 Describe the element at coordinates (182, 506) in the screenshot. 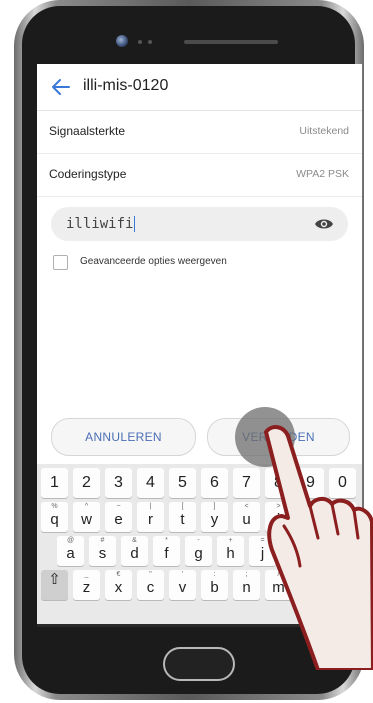

I see `key-symbol: [` at that location.